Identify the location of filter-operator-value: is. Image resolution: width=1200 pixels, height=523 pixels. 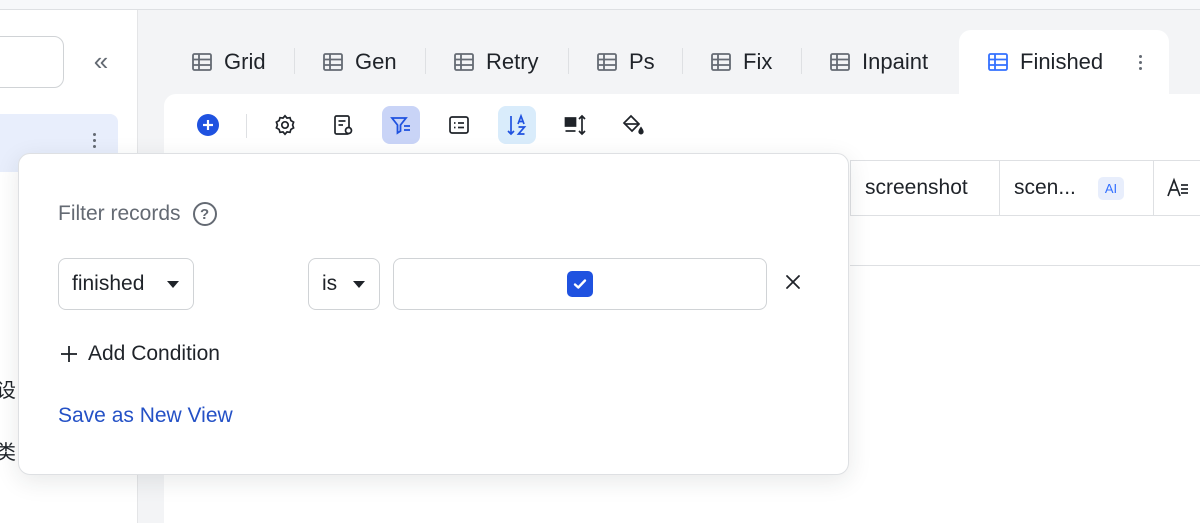
(330, 283).